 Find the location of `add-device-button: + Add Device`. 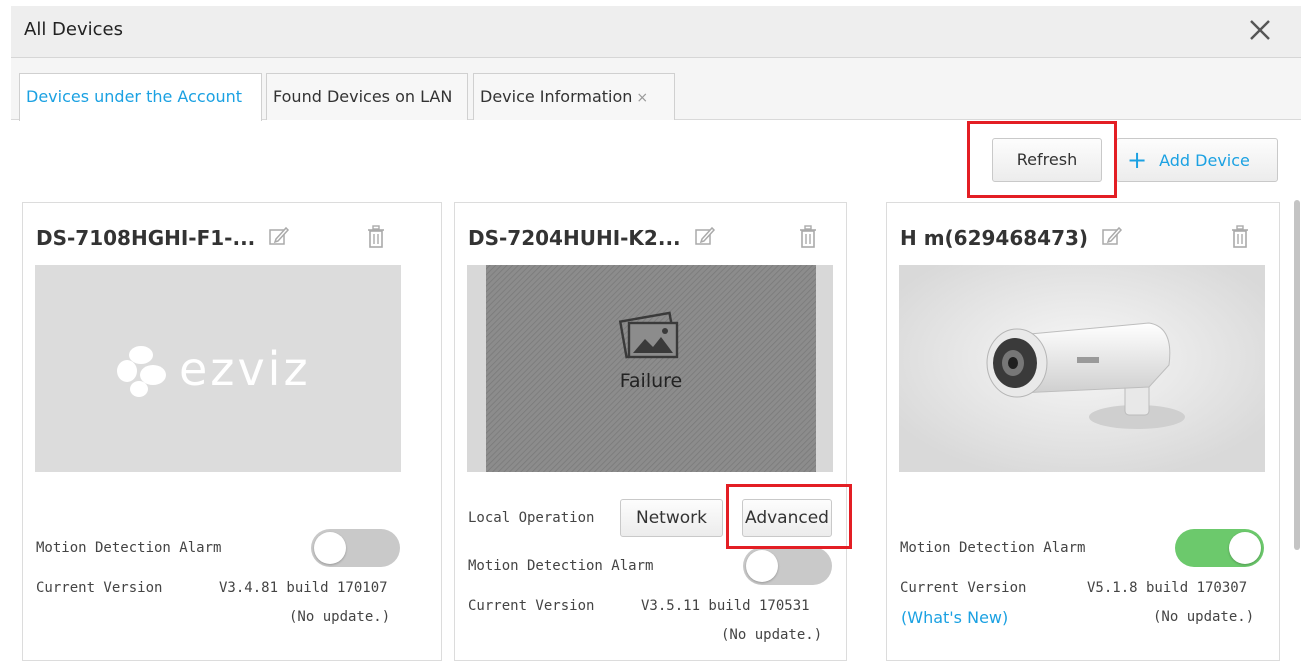

add-device-button: + Add Device is located at coordinates (1197, 160).